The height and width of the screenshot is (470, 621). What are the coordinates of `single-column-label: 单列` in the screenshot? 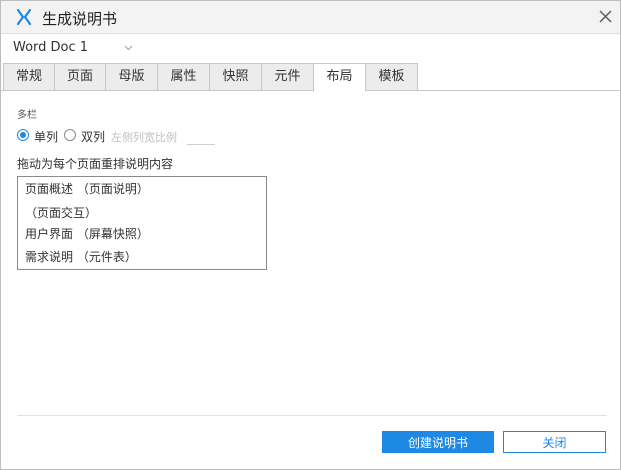 It's located at (46, 136).